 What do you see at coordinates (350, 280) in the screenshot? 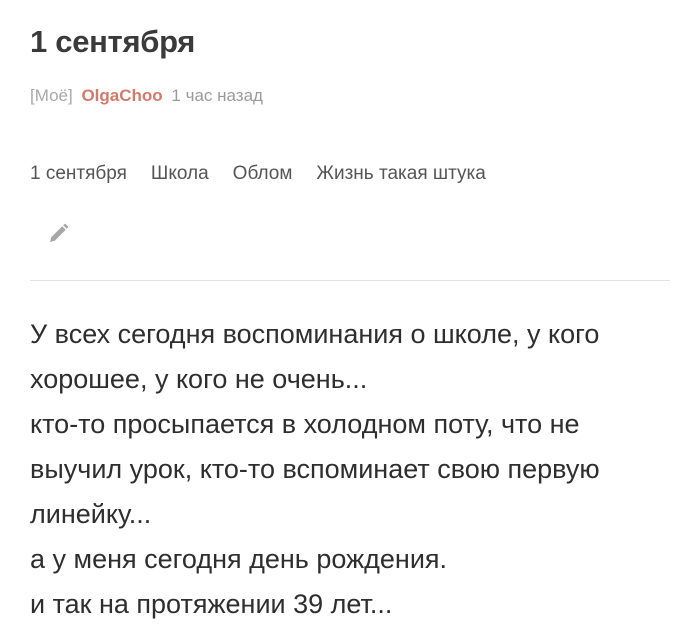
I see `divider` at bounding box center [350, 280].